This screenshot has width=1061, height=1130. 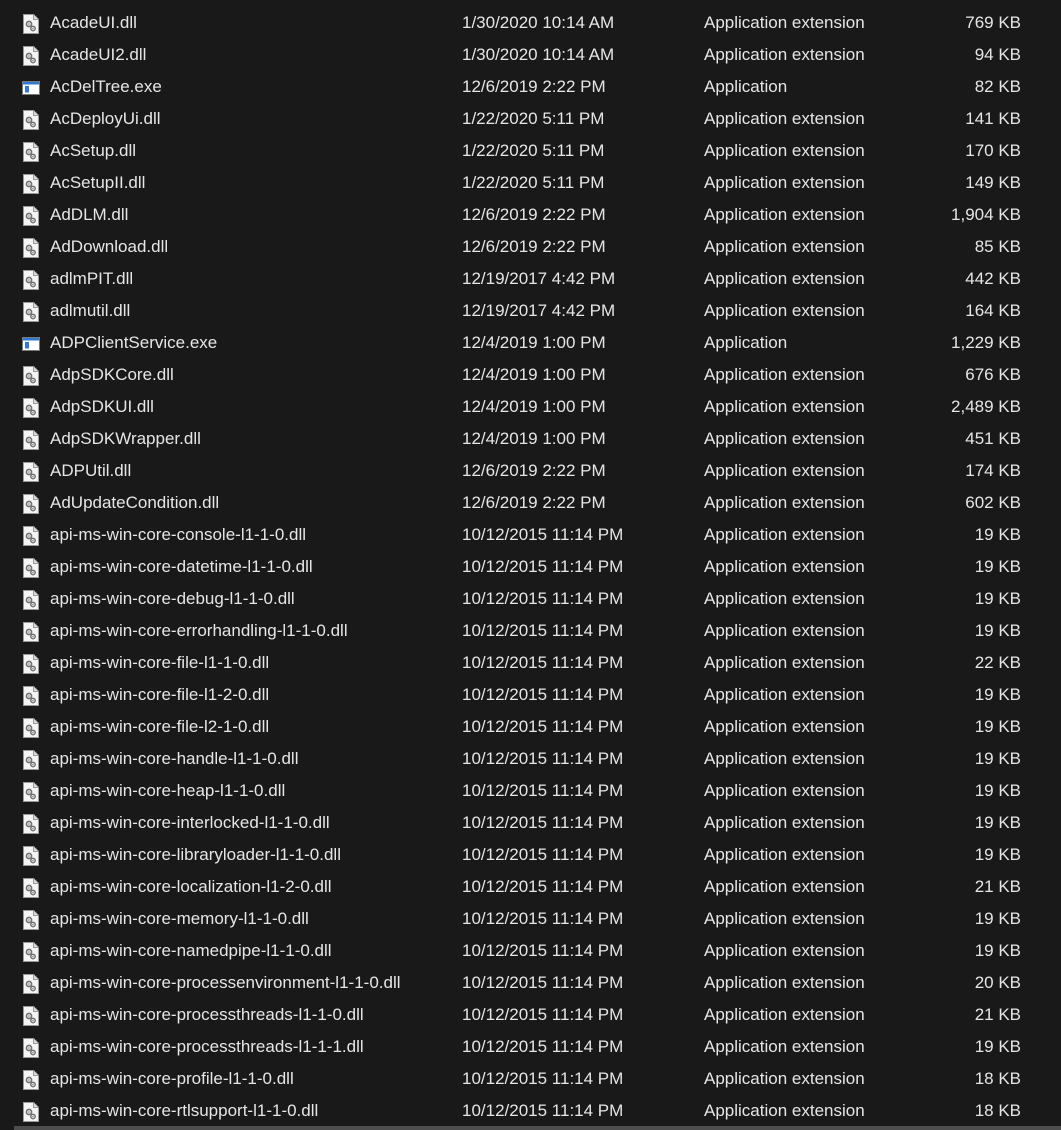 What do you see at coordinates (109, 246) in the screenshot?
I see `file-name: AdDownload.dll` at bounding box center [109, 246].